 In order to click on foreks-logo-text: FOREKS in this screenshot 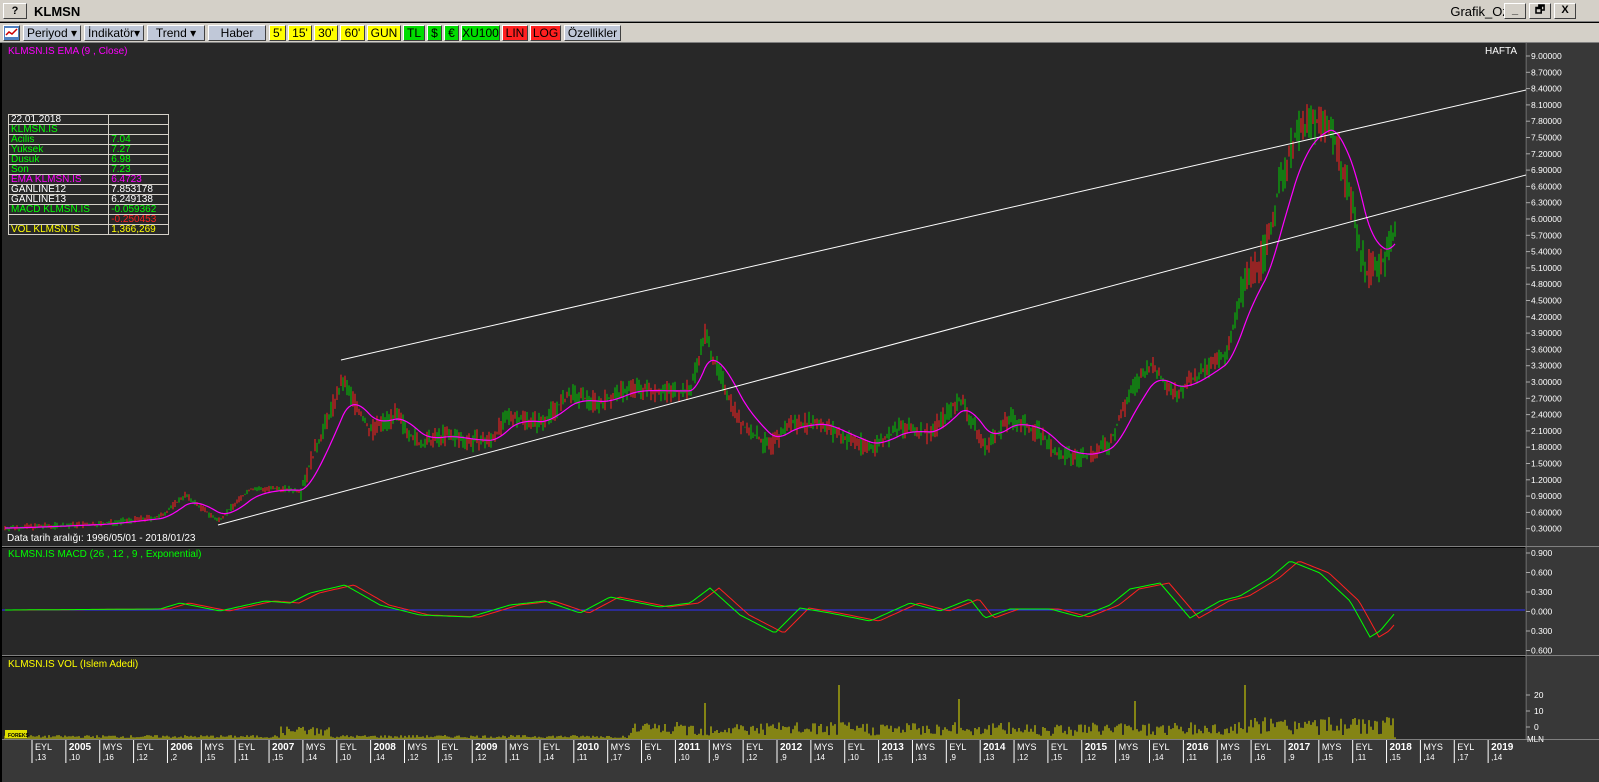, I will do `click(19, 736)`.